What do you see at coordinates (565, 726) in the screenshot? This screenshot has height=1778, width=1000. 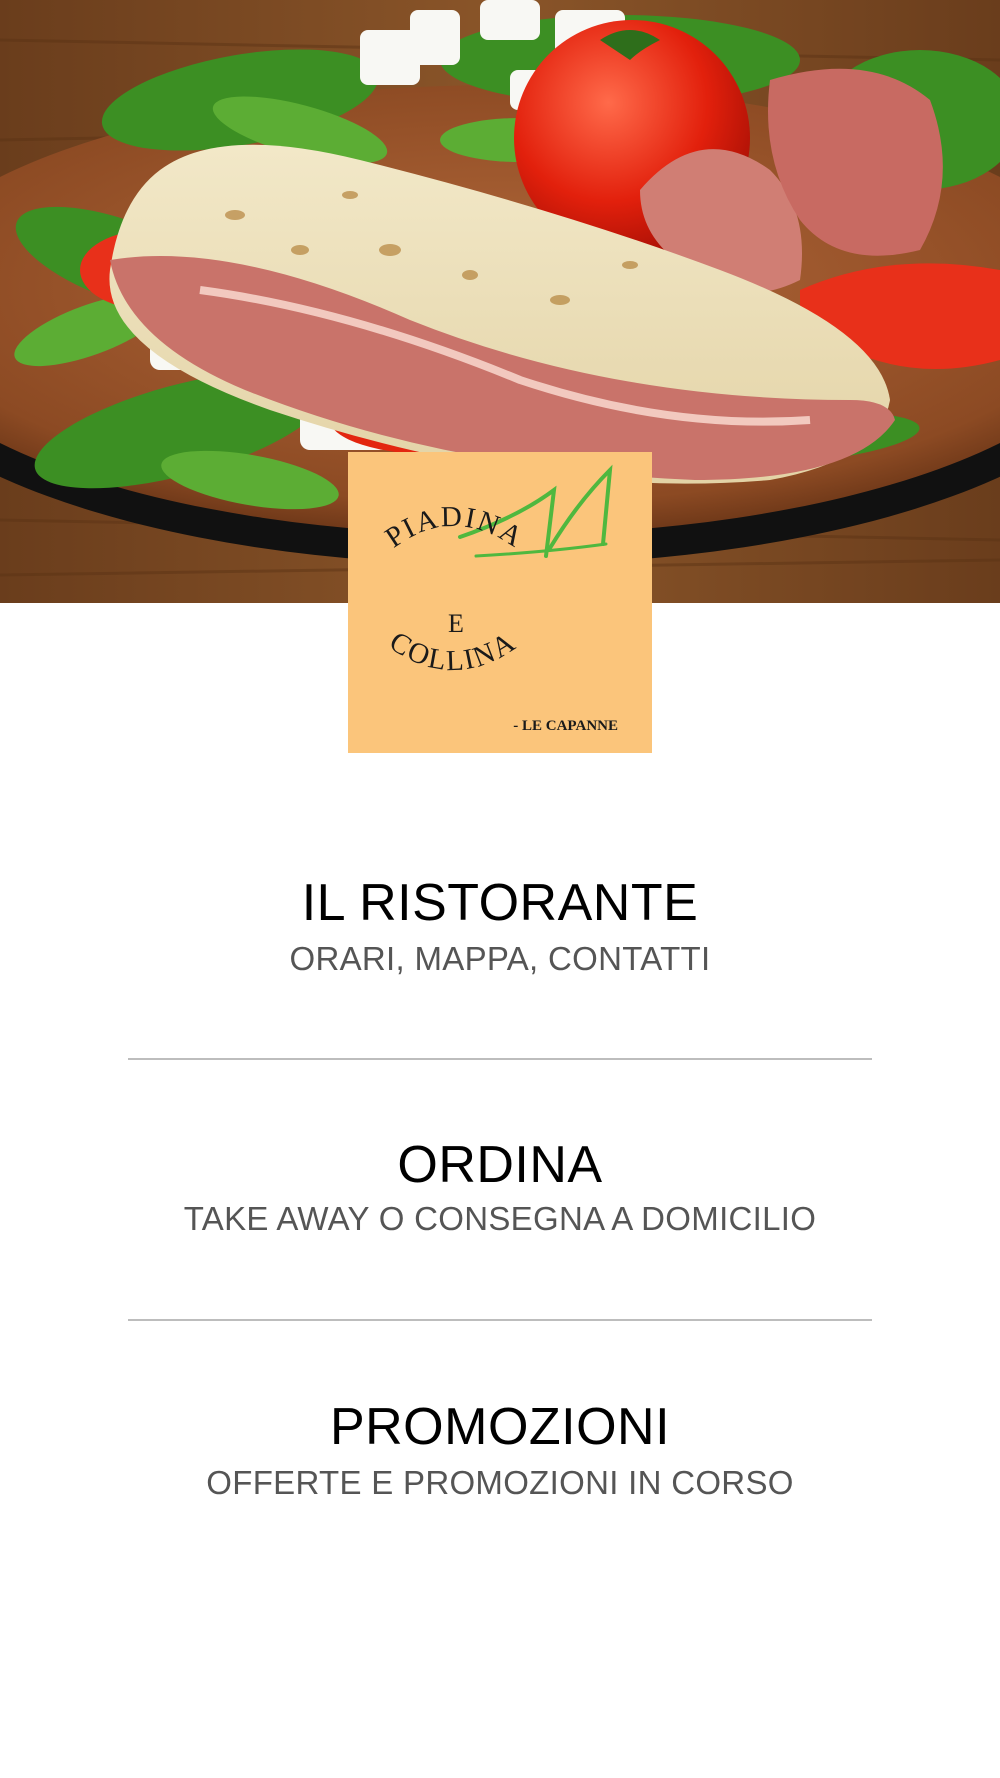 I see `logo-tagline: - LE CAPANNE` at bounding box center [565, 726].